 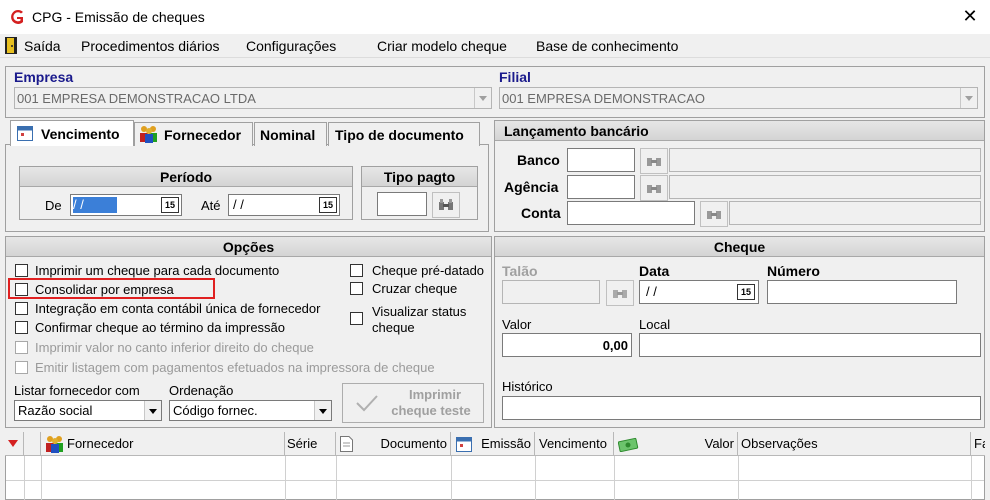 I want to click on check-cruzar-cheque, so click(x=356, y=288).